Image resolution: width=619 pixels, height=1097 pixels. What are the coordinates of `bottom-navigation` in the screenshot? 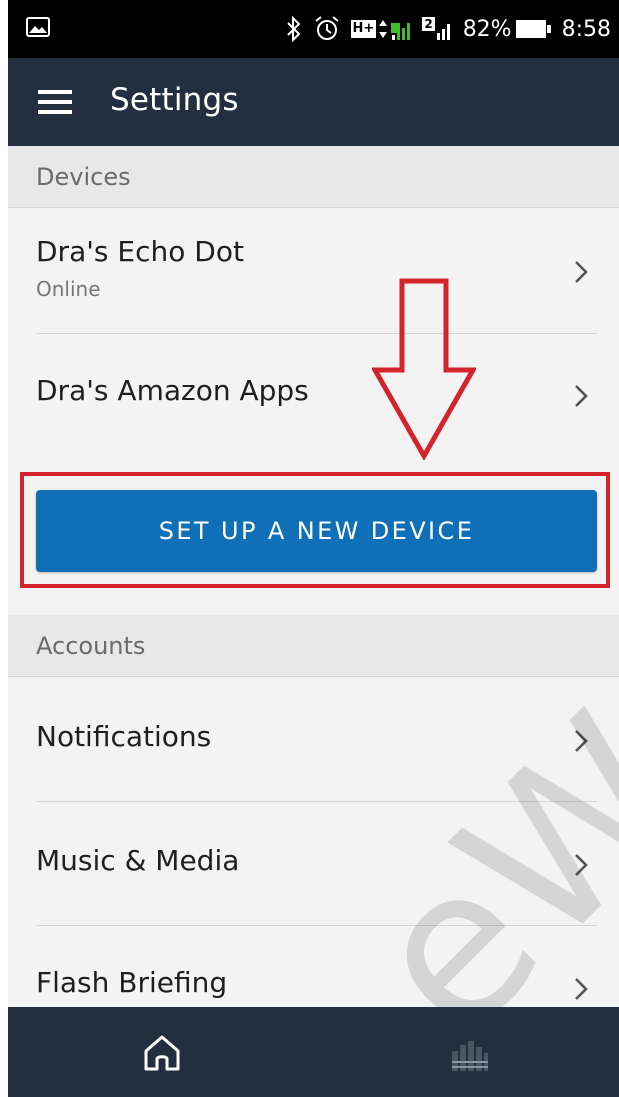 It's located at (313, 1052).